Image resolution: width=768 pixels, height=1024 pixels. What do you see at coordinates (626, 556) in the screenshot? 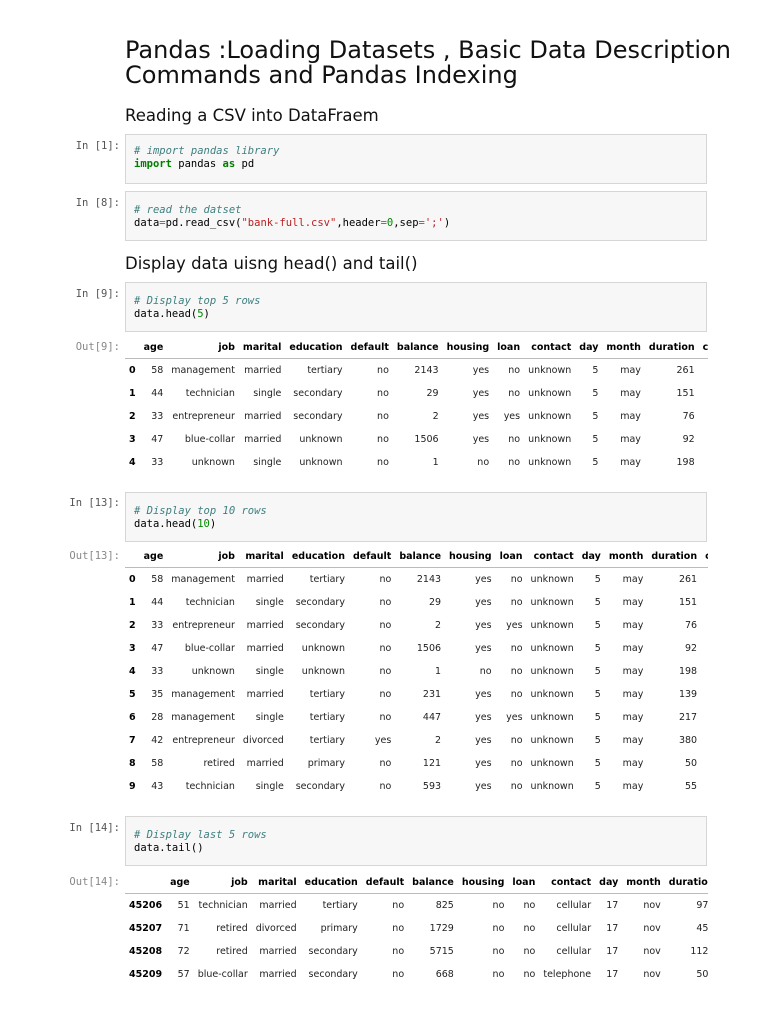
I see `column-header: month` at bounding box center [626, 556].